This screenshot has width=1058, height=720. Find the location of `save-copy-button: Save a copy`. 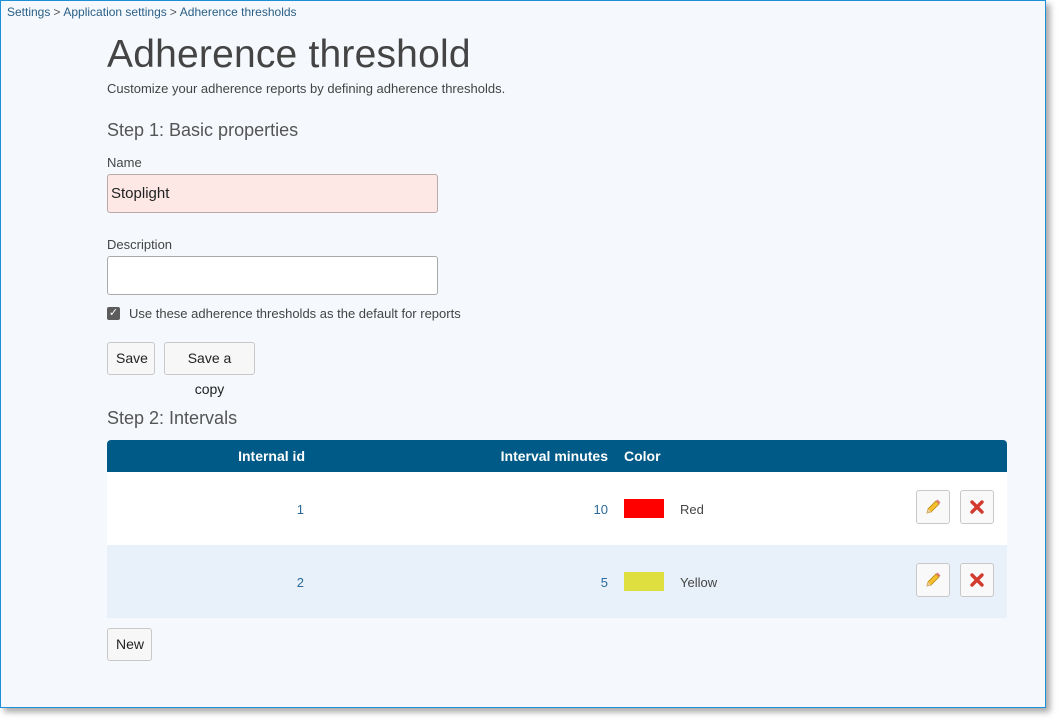

save-copy-button: Save a copy is located at coordinates (209, 369).